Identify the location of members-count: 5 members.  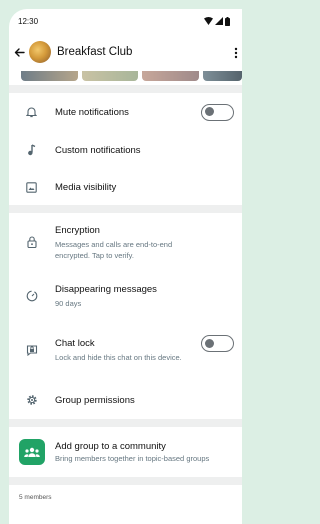
(35, 497).